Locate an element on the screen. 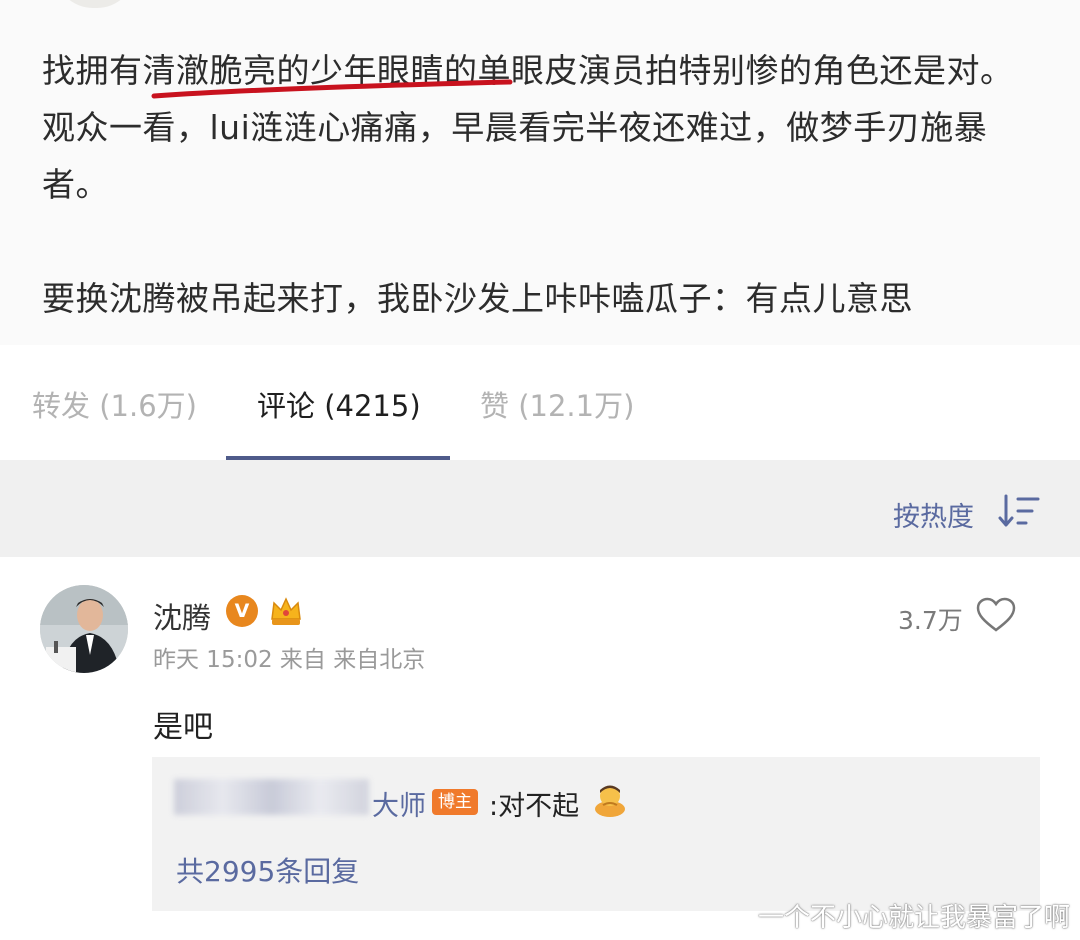 This screenshot has height=940, width=1080. crown-icon is located at coordinates (286, 611).